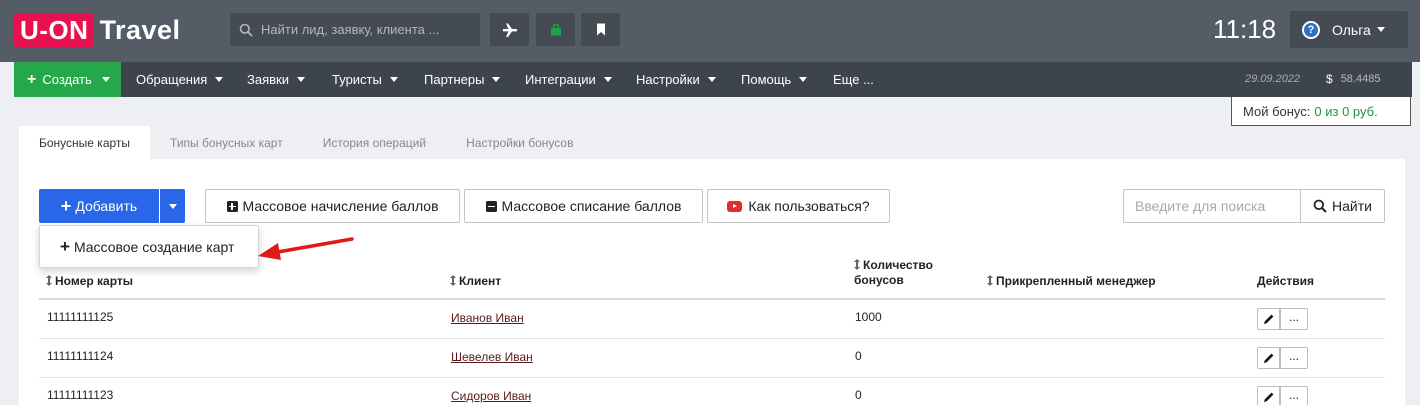 This screenshot has height=405, width=1420. What do you see at coordinates (454, 79) in the screenshot?
I see `nav-item-label: Партнеры` at bounding box center [454, 79].